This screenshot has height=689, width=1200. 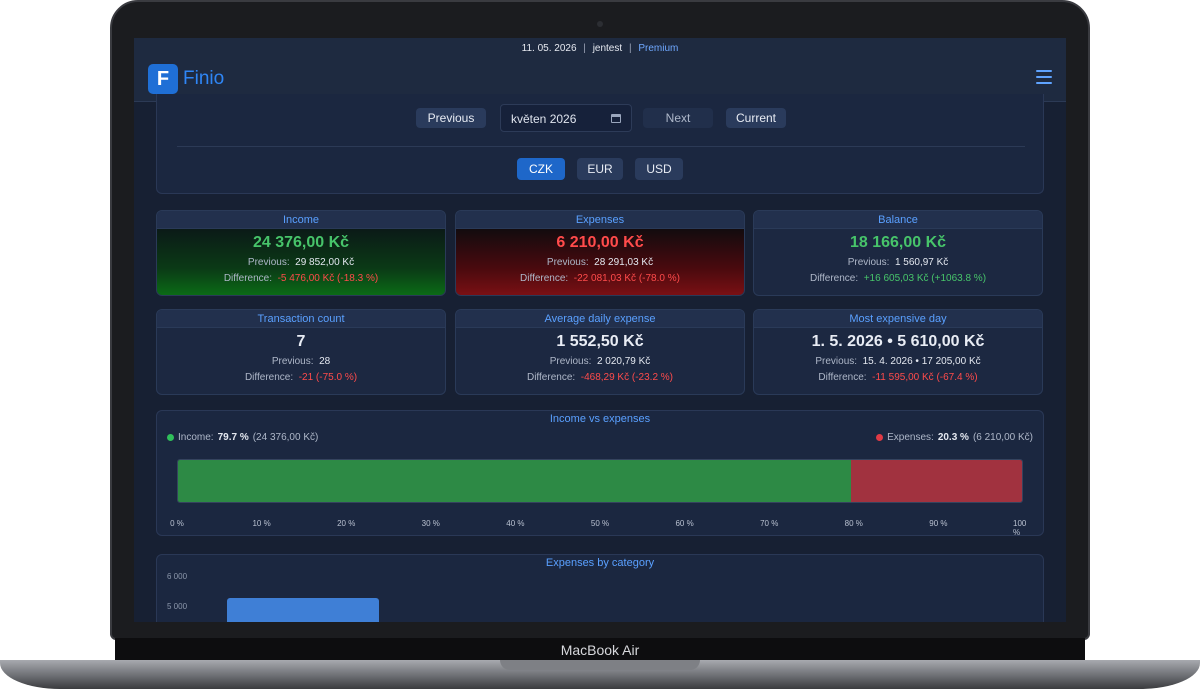 What do you see at coordinates (346, 523) in the screenshot?
I see `percent-tick-label: 20 %` at bounding box center [346, 523].